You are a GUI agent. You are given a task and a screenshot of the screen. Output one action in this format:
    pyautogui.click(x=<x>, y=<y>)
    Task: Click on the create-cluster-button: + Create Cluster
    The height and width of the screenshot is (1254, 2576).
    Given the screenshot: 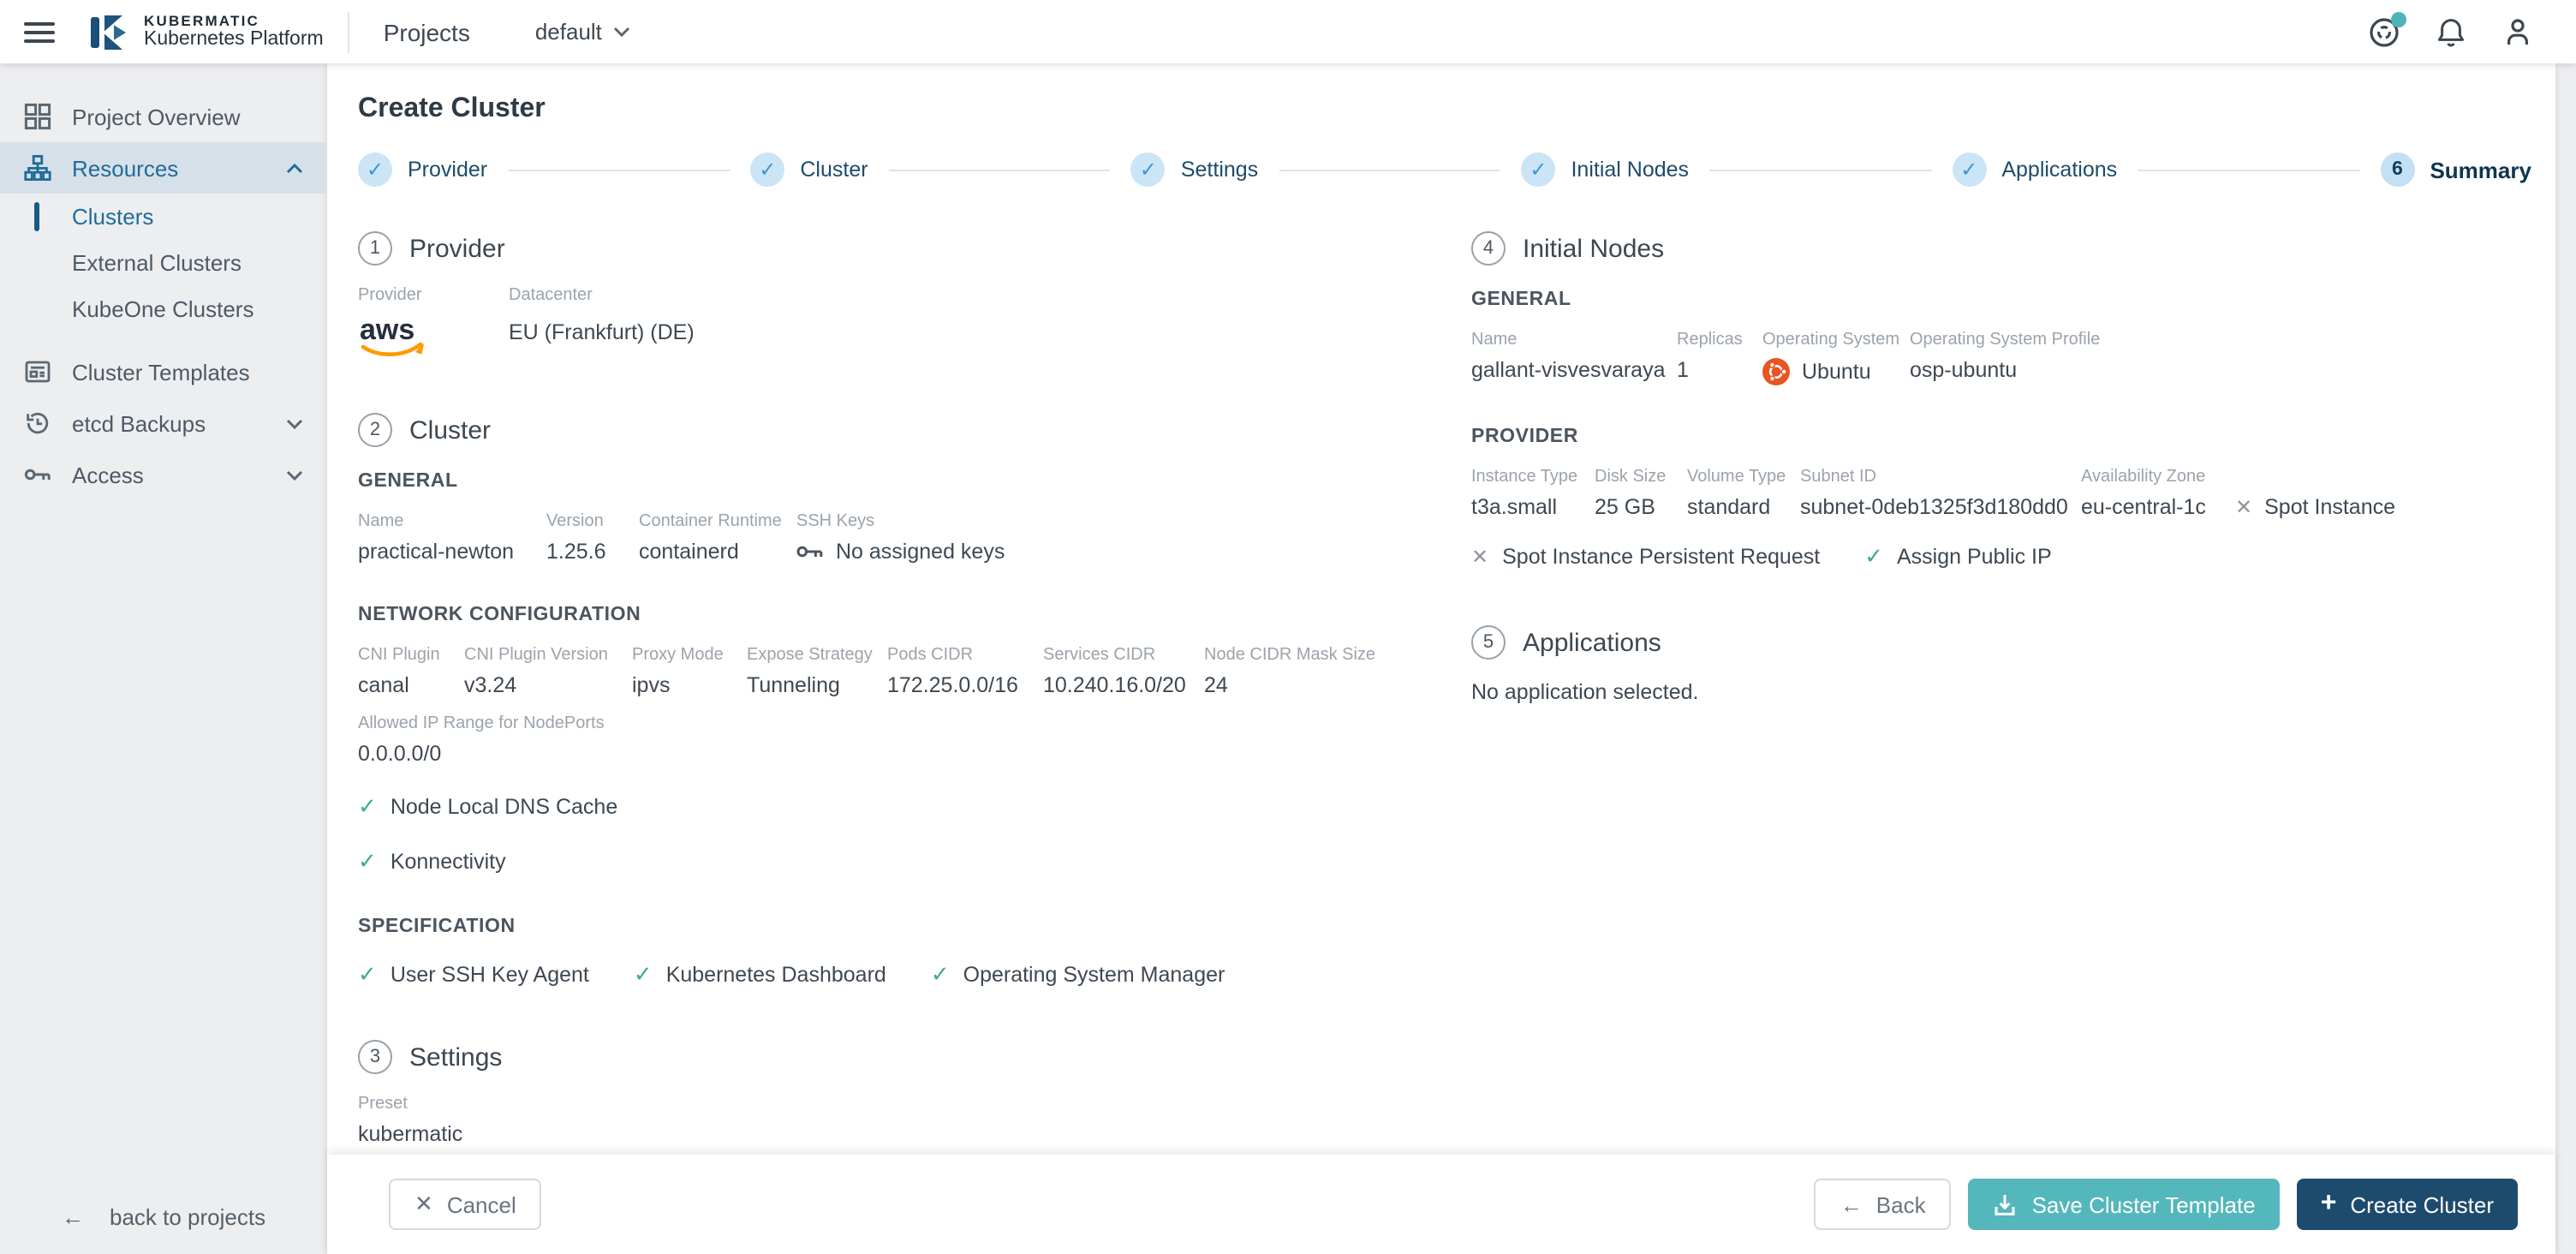 What is the action you would take?
    pyautogui.click(x=2407, y=1204)
    